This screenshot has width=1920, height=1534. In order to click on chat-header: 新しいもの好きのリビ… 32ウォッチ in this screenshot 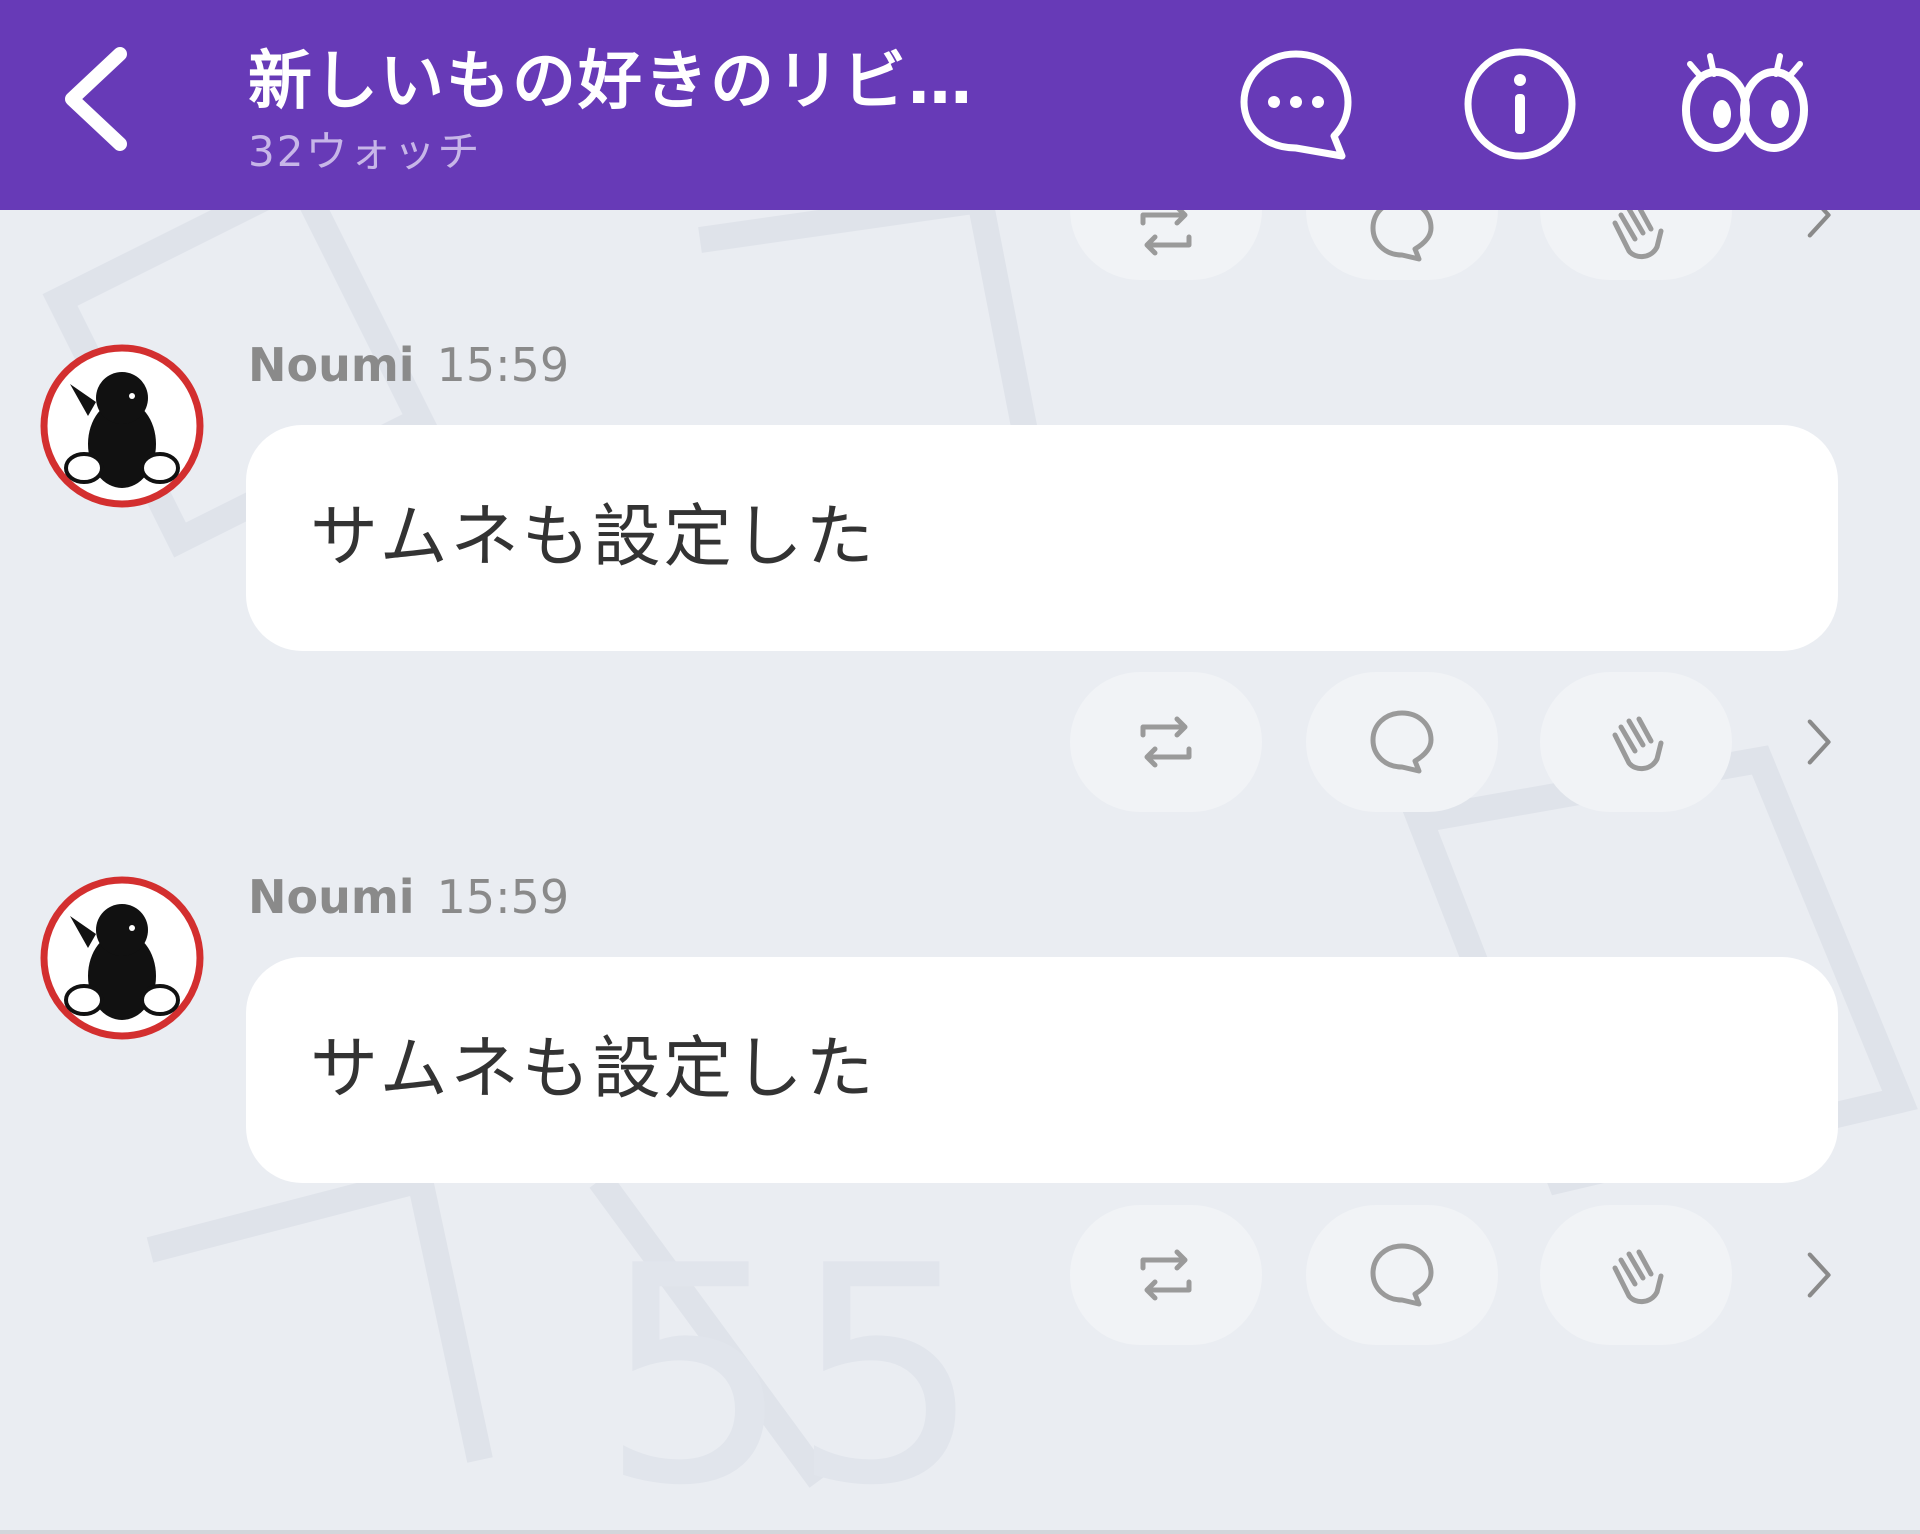, I will do `click(960, 105)`.